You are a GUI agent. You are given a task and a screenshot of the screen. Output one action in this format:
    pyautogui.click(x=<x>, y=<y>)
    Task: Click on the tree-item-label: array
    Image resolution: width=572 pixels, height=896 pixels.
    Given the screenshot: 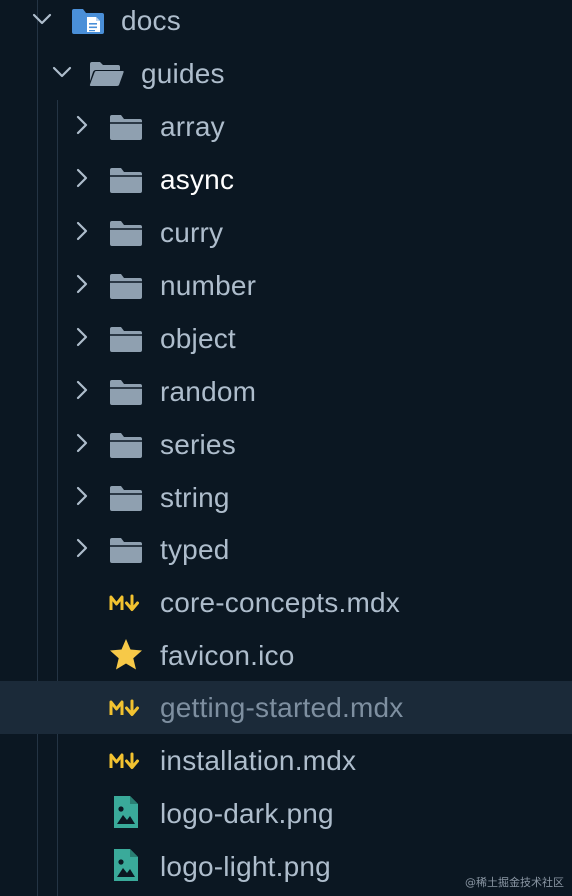 What is the action you would take?
    pyautogui.click(x=192, y=126)
    